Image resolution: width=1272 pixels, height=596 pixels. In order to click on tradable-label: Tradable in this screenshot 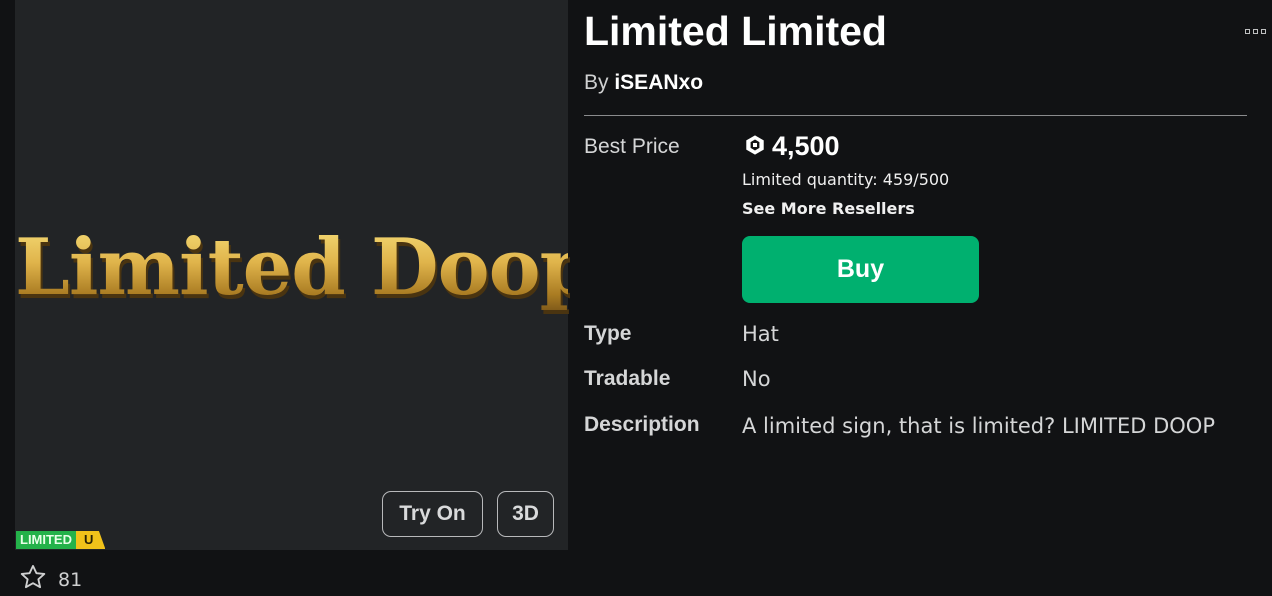, I will do `click(627, 378)`.